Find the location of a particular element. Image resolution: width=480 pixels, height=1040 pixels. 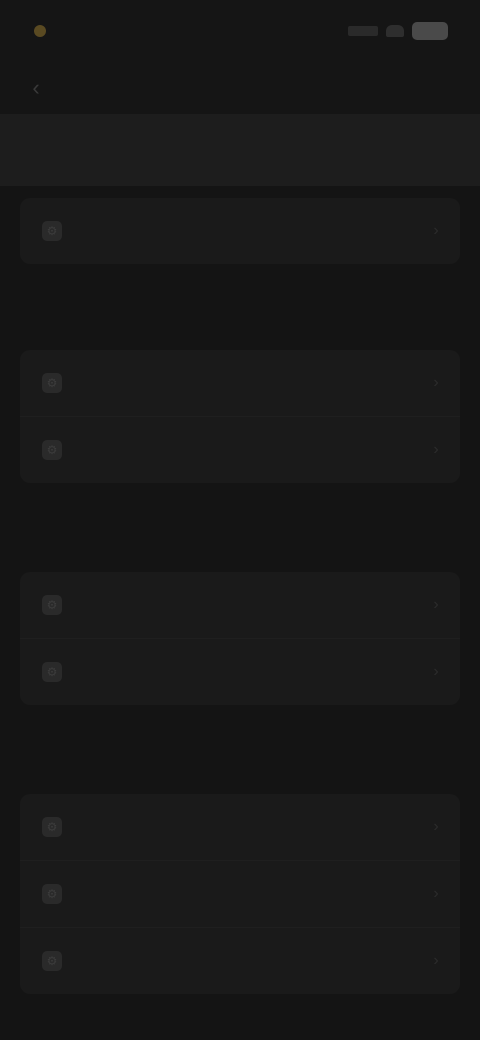

settings-card-1: ⚙ › is located at coordinates (240, 231).